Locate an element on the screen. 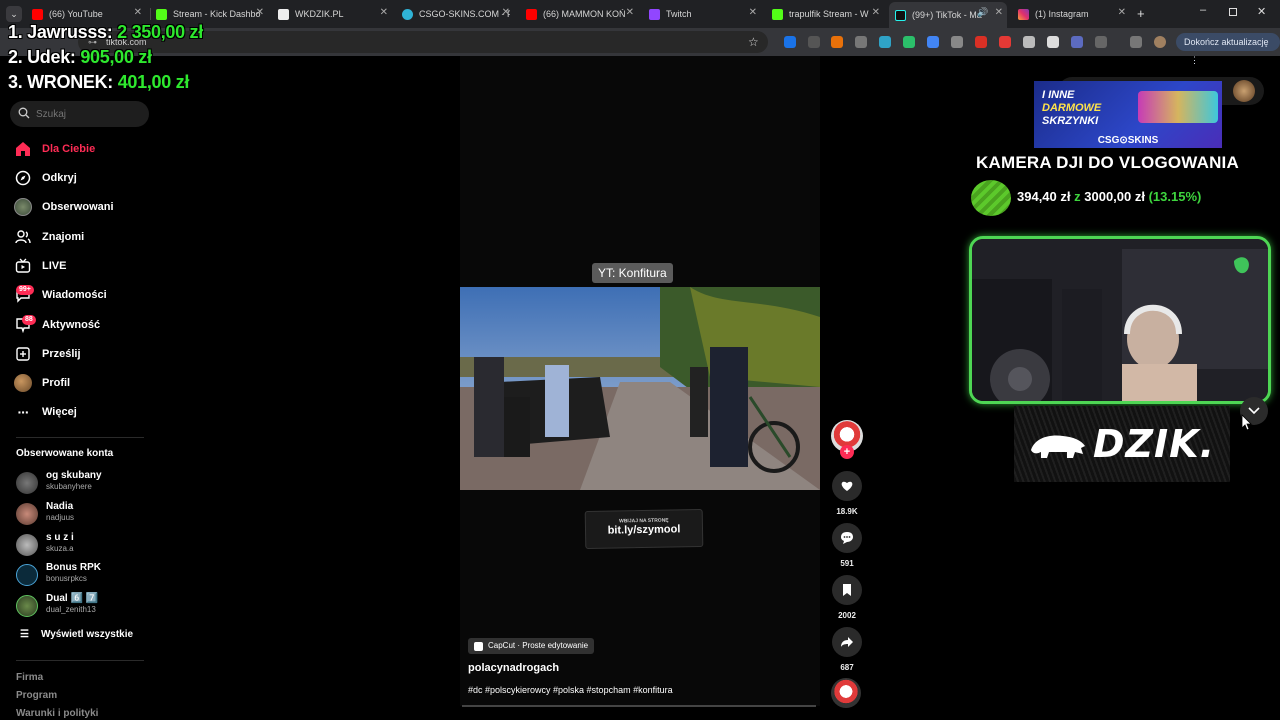 The image size is (1280, 720). tab-search-button: ⌄ is located at coordinates (14, 14).